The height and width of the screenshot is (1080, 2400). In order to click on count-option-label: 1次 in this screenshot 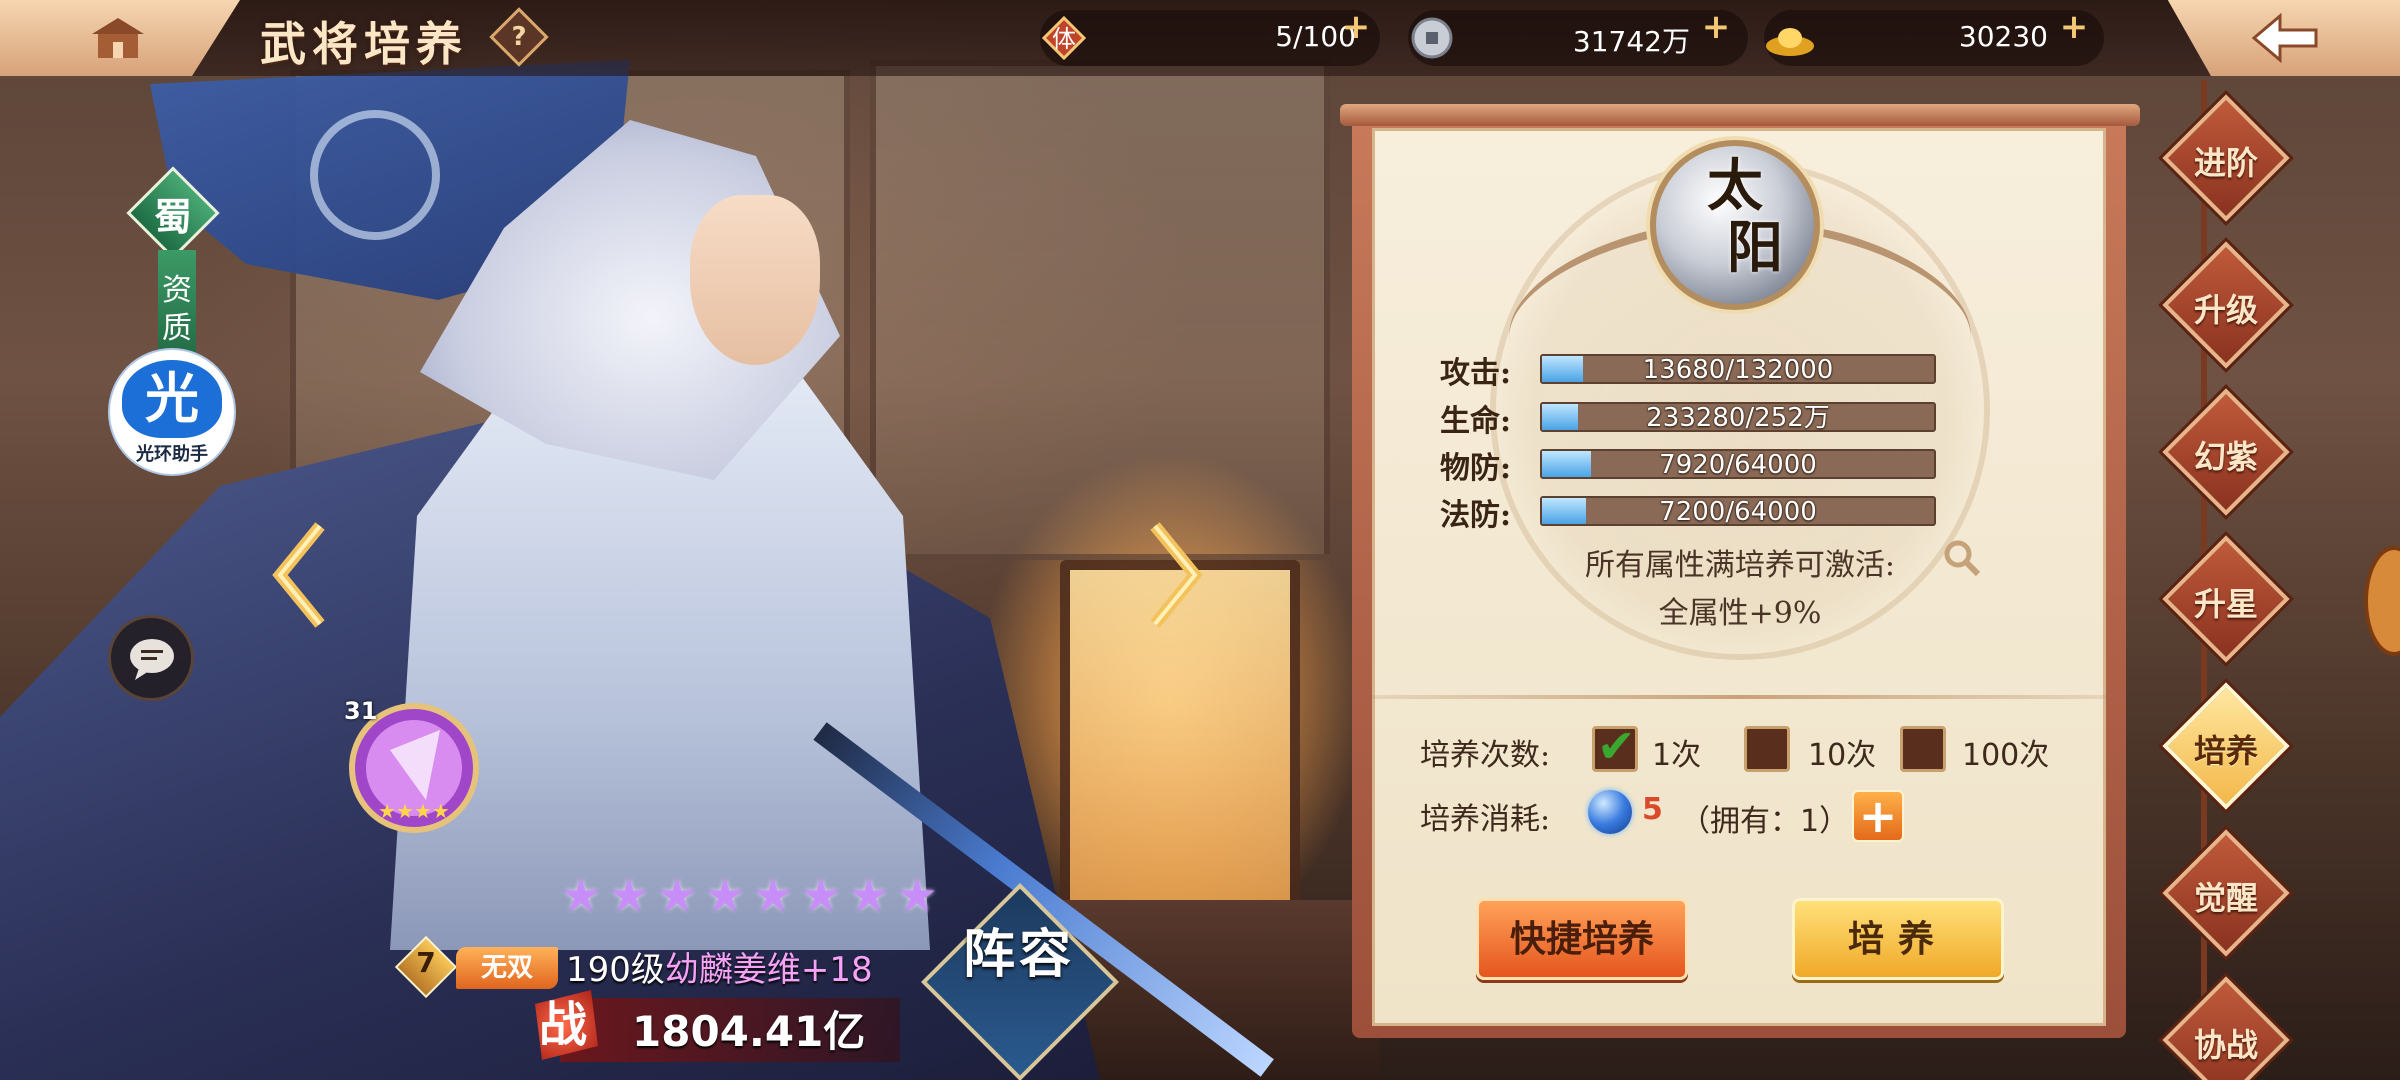, I will do `click(1677, 755)`.